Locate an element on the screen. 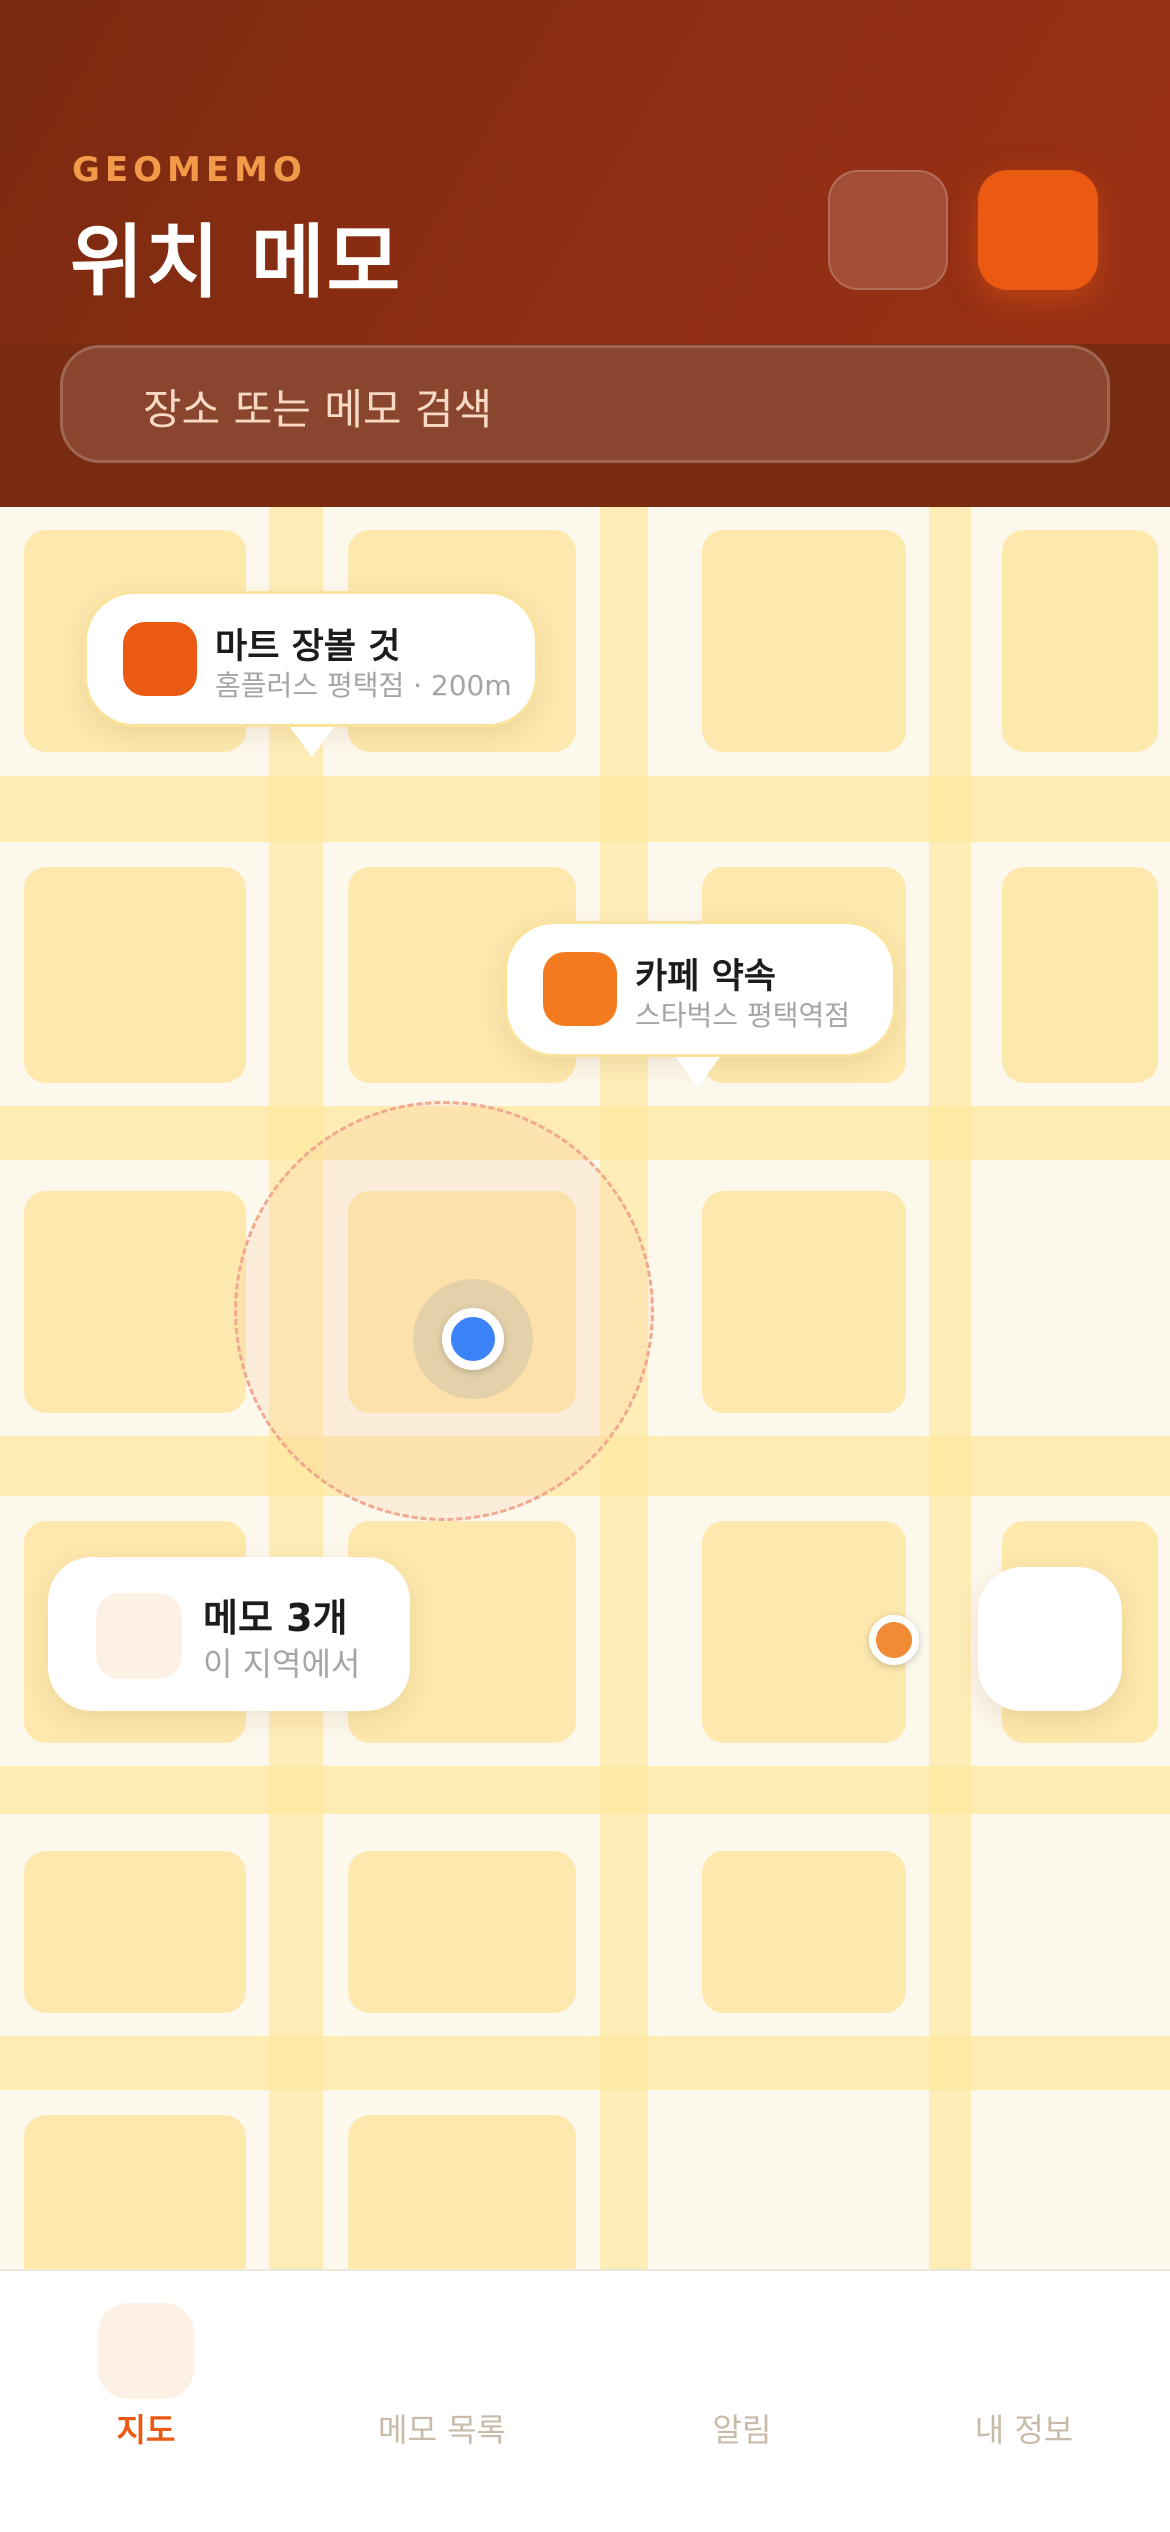  memo-title: 카페 약속 is located at coordinates (705, 977).